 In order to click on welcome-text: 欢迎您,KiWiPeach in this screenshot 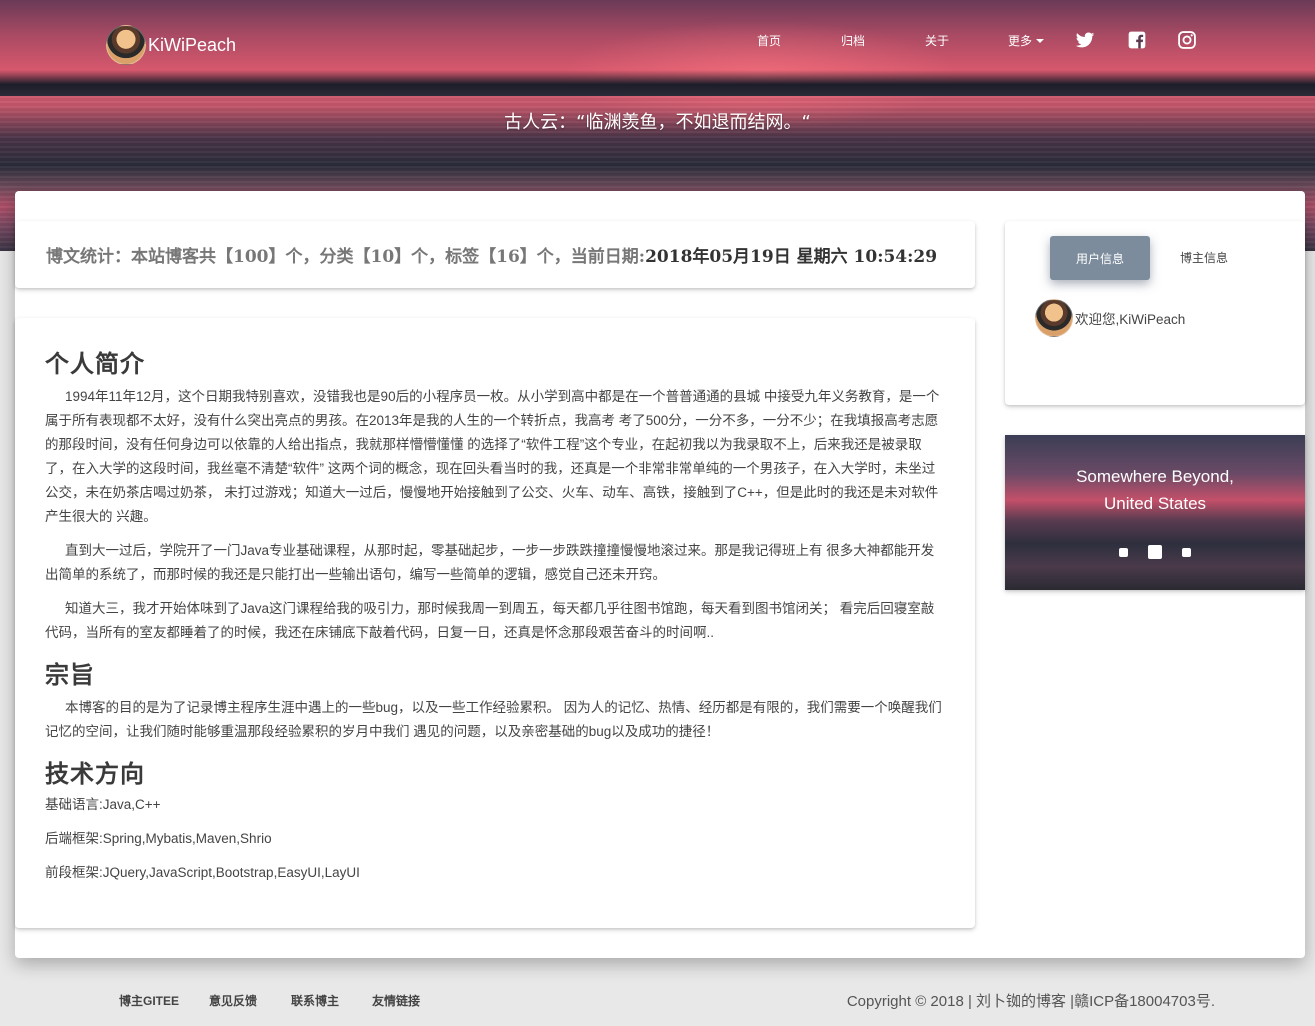, I will do `click(1130, 319)`.